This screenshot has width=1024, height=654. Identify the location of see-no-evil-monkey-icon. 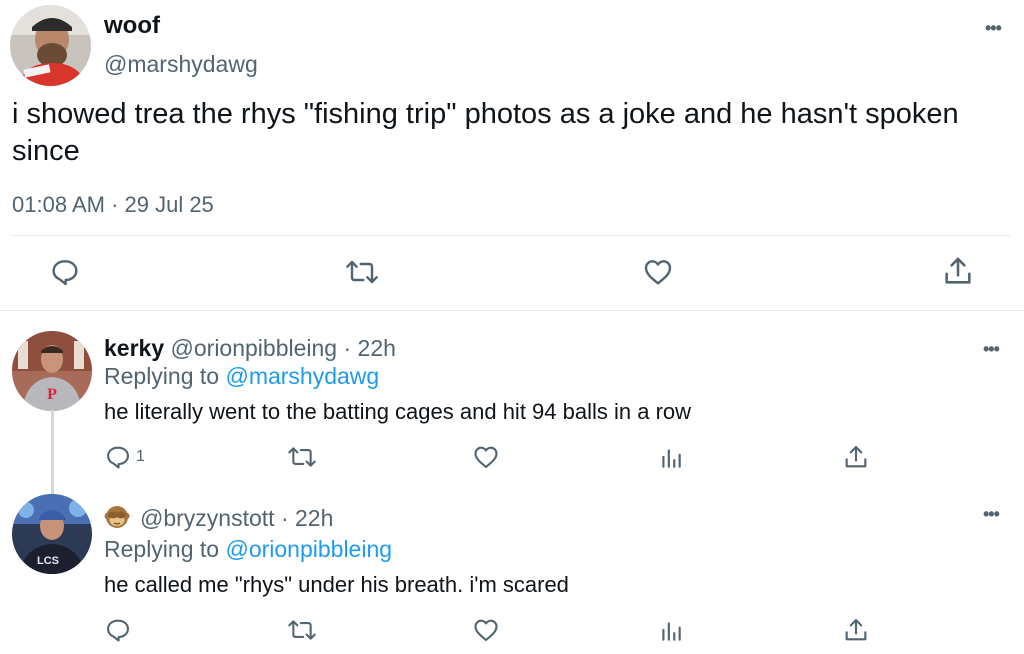
(117, 520).